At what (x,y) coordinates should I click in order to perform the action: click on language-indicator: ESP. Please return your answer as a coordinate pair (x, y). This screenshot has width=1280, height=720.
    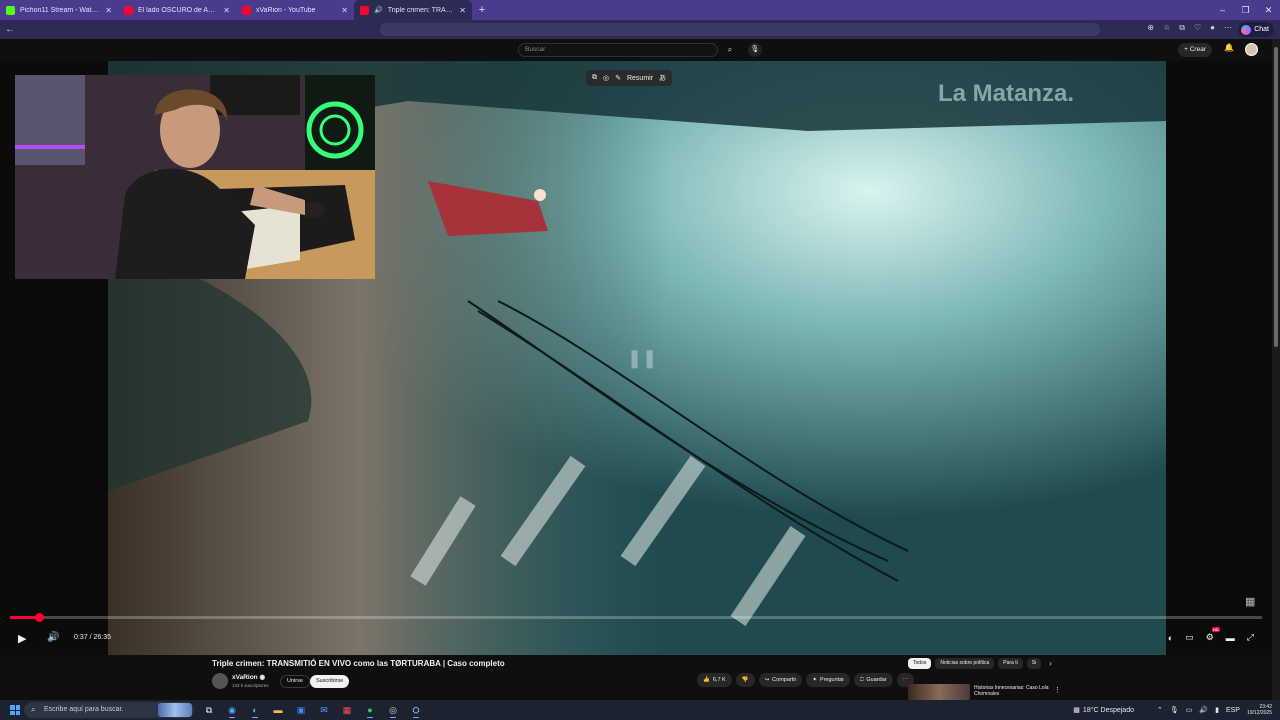
    Looking at the image, I should click on (1233, 710).